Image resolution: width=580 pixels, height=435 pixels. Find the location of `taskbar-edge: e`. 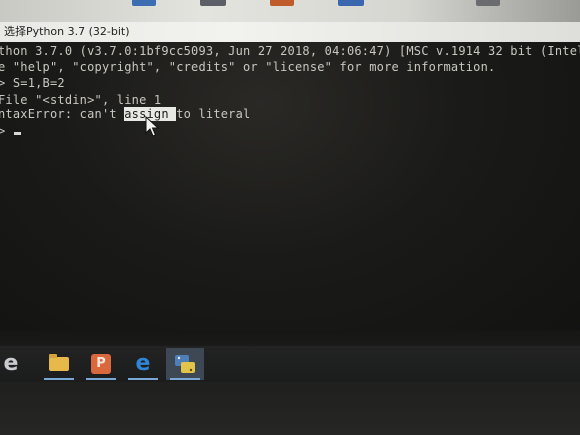

taskbar-edge: e is located at coordinates (143, 364).